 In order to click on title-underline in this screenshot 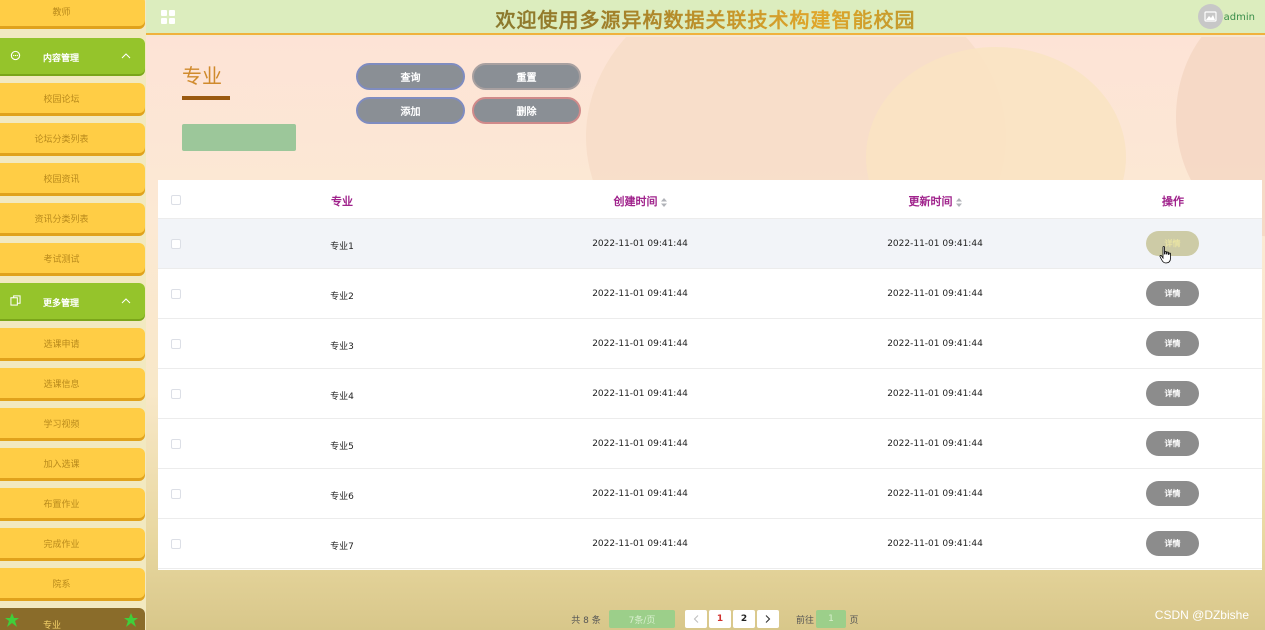, I will do `click(206, 98)`.